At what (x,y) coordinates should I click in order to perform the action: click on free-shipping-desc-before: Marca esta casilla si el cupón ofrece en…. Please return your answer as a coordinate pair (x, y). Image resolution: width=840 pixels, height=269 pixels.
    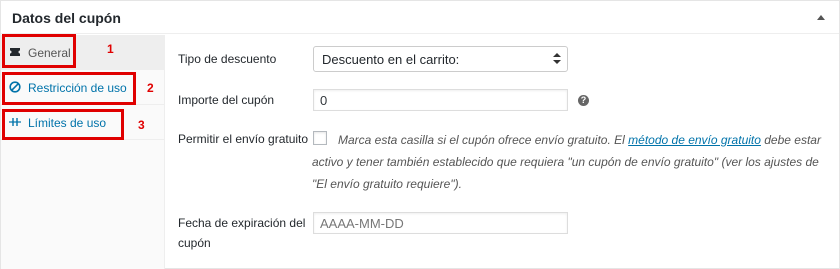
    Looking at the image, I should click on (483, 140).